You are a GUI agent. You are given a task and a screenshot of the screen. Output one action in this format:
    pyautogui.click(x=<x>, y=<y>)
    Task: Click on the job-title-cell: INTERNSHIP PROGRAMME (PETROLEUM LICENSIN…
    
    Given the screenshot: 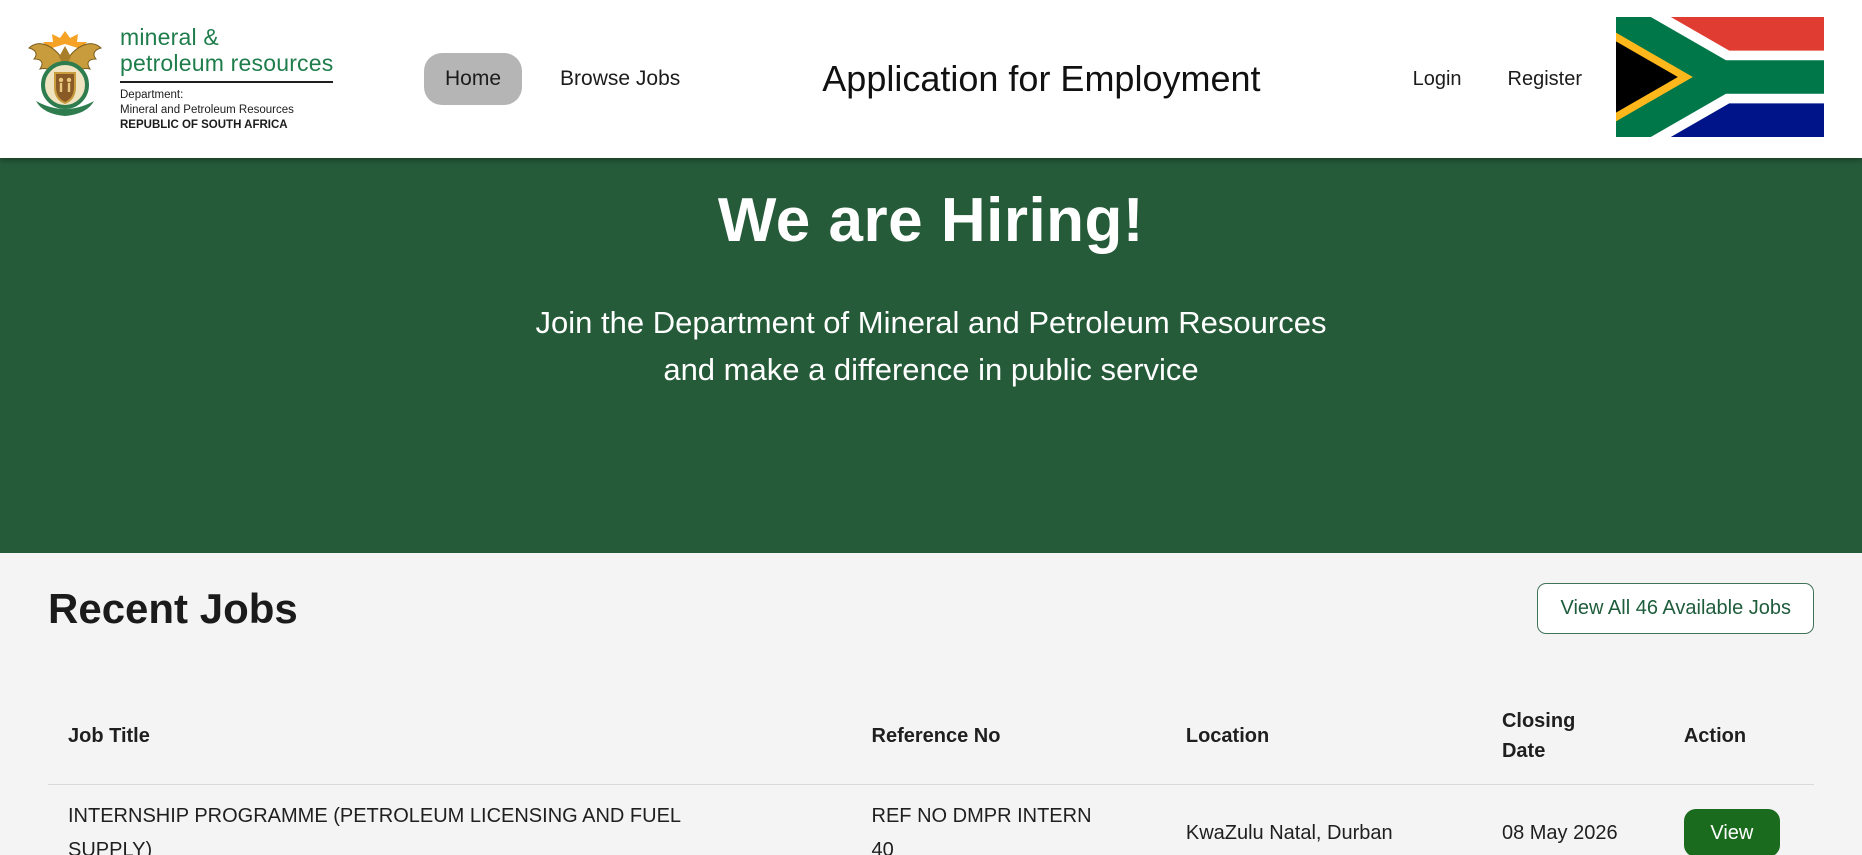 What is the action you would take?
    pyautogui.click(x=374, y=830)
    